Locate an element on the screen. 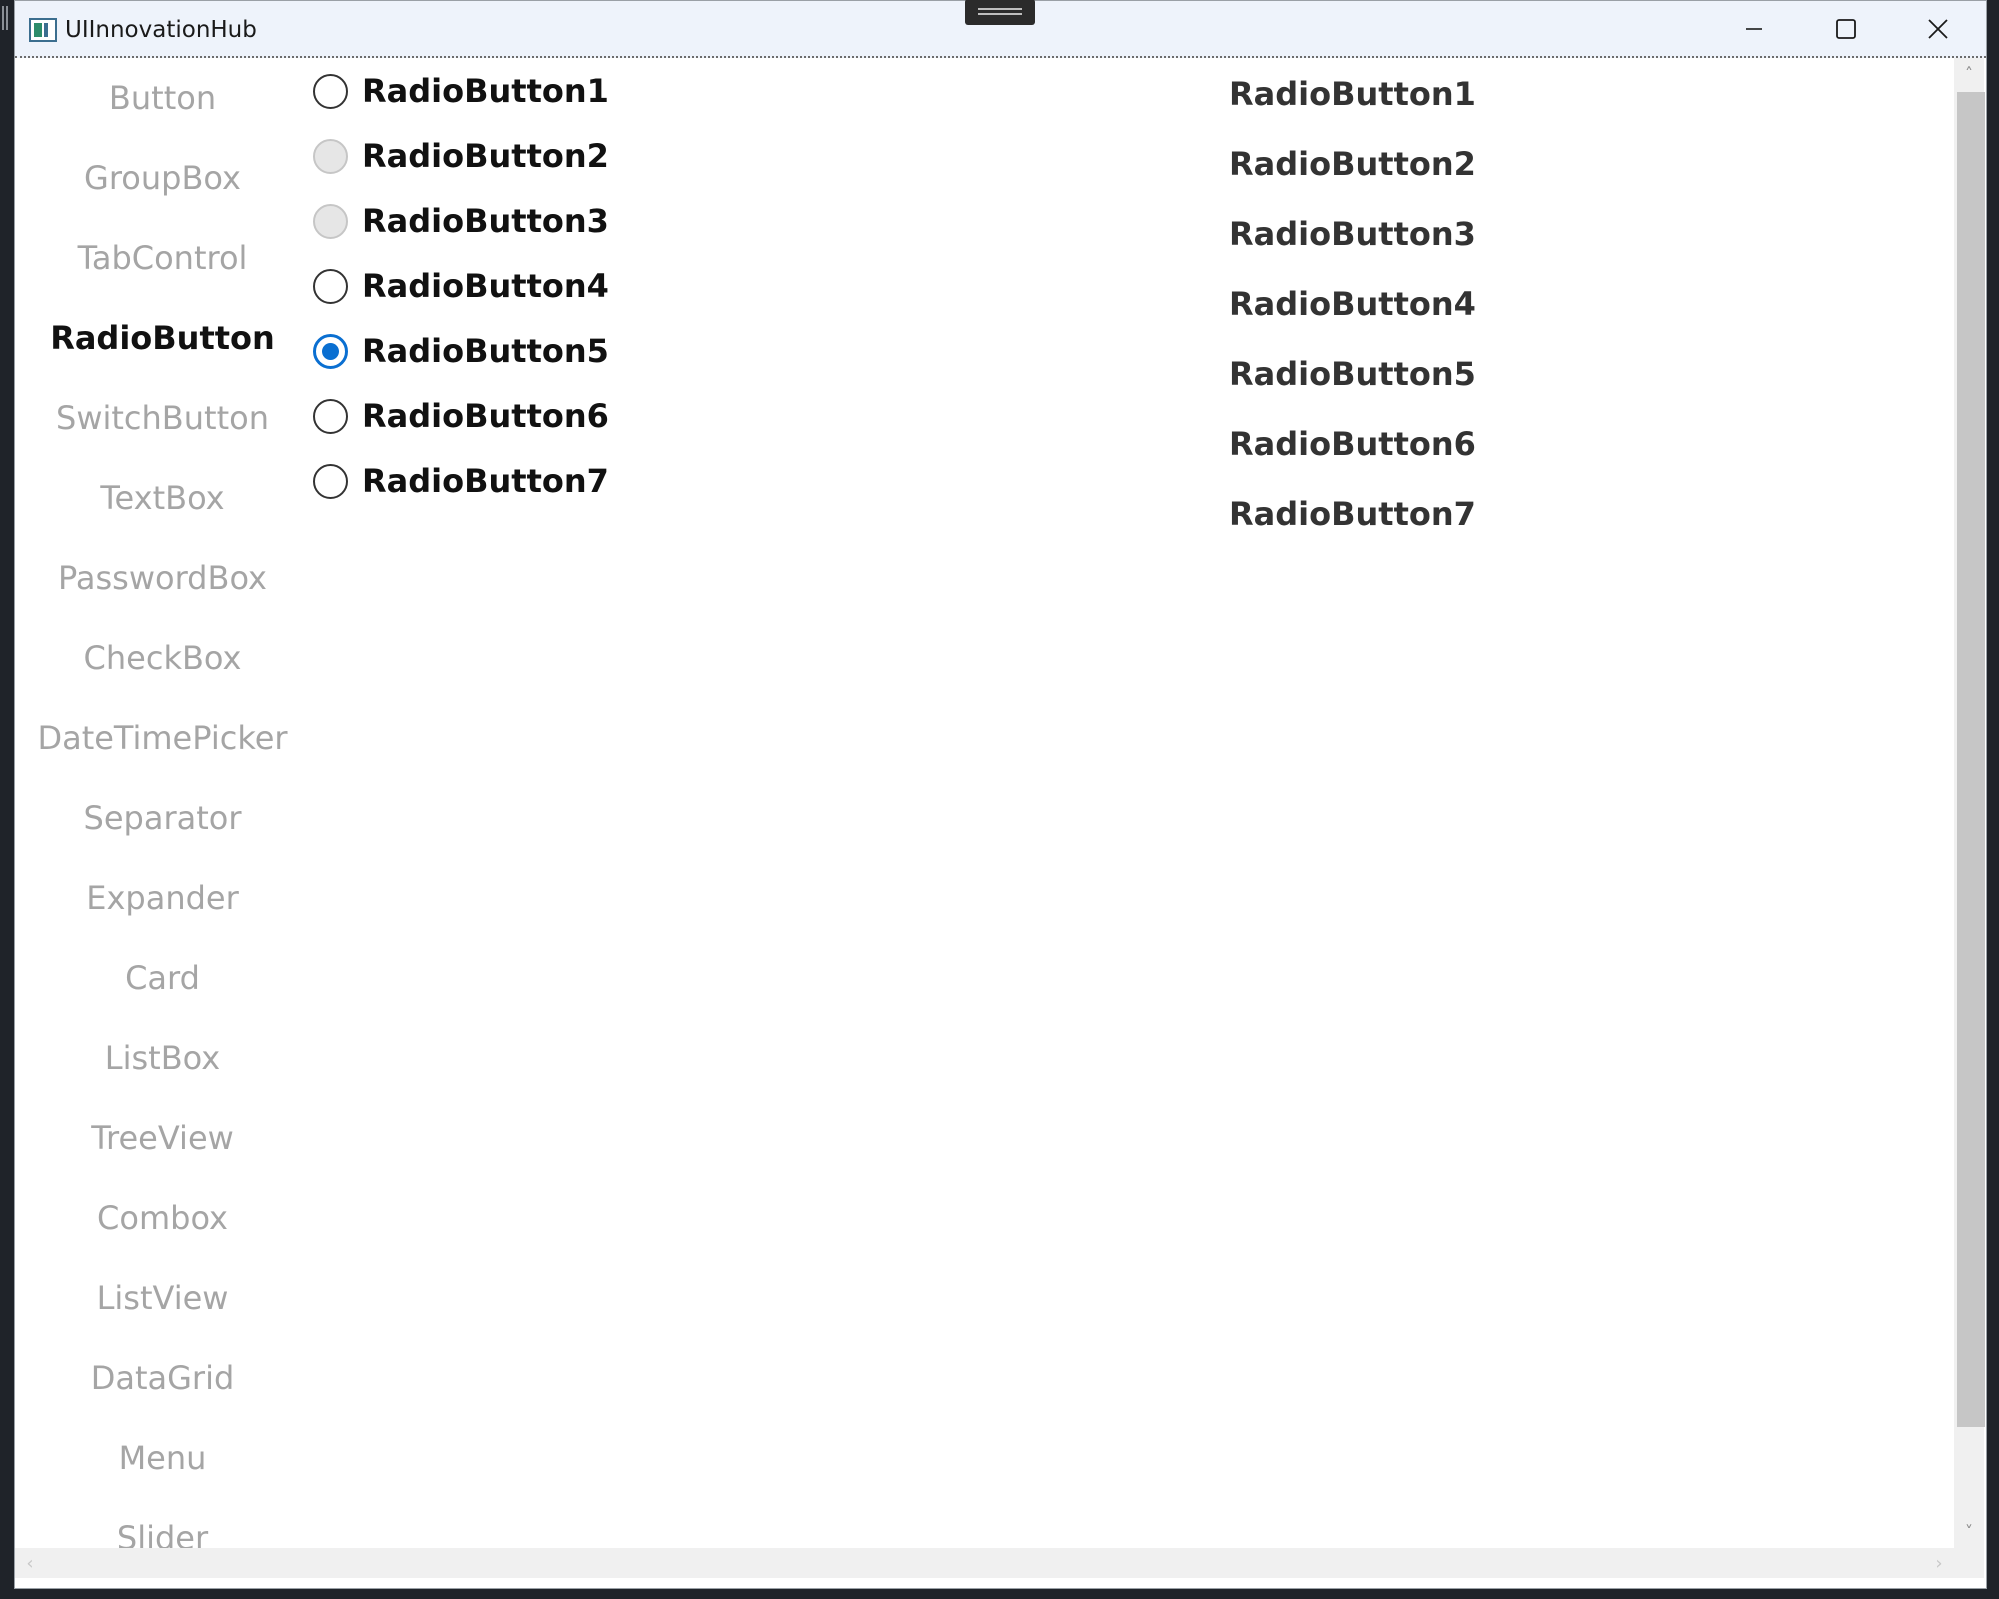 The image size is (1999, 1599). maximize-button is located at coordinates (1846, 29).